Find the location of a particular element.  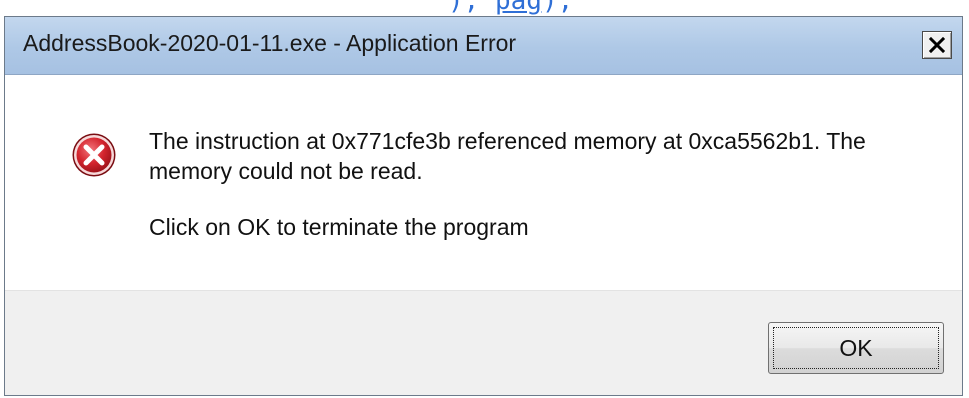

snippet-fragment-a: ), is located at coordinates (464, 8).